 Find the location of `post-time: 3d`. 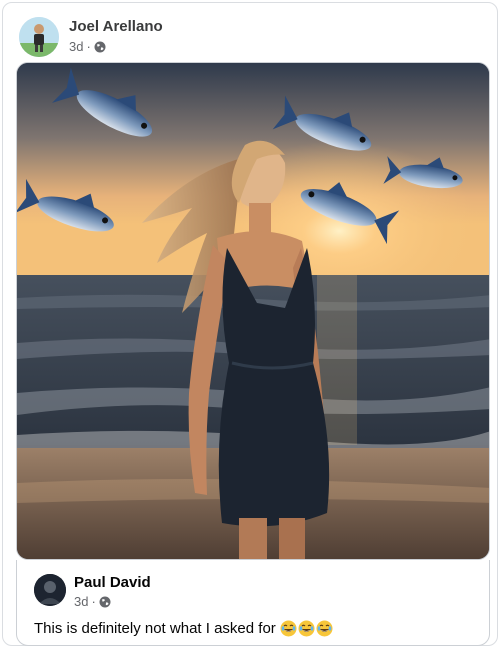

post-time: 3d is located at coordinates (76, 46).